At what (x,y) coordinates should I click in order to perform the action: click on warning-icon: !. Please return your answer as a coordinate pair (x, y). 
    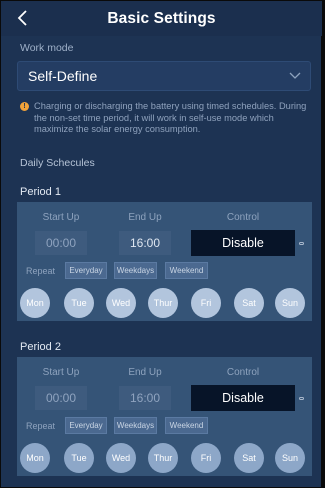
    Looking at the image, I should click on (24, 106).